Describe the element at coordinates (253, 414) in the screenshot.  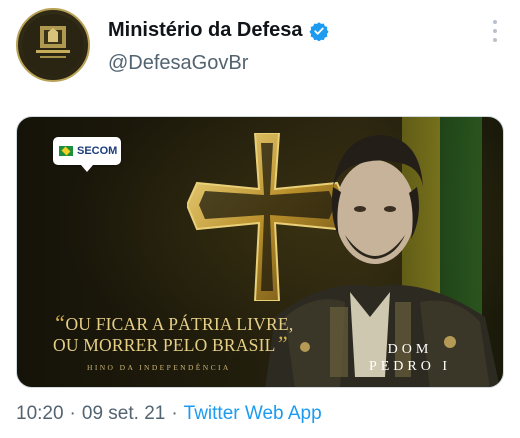
I see `tweet-source-link: Twitter Web App` at that location.